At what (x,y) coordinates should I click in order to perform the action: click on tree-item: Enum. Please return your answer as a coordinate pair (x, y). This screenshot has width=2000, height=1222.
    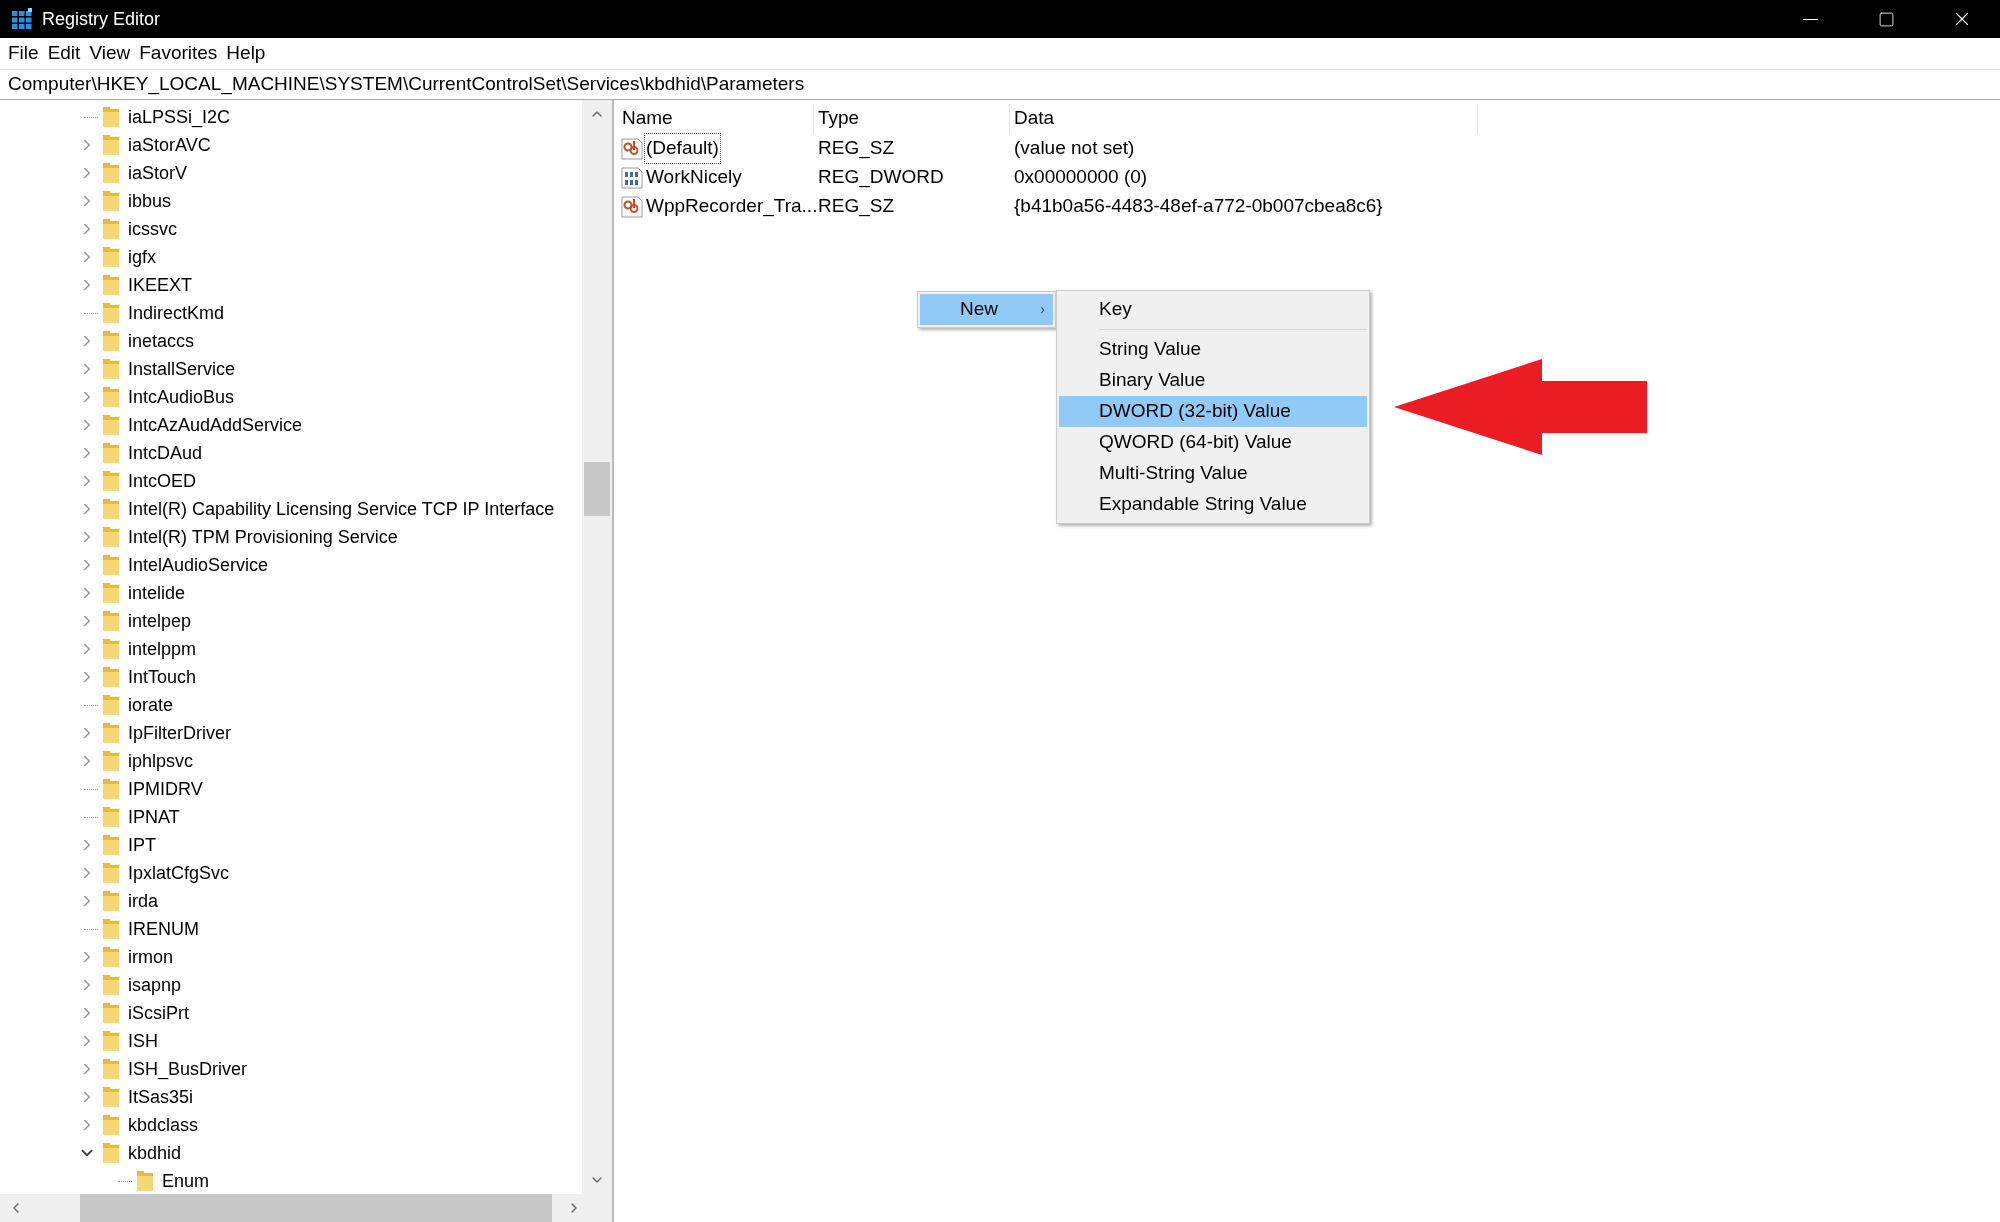
    Looking at the image, I should click on (186, 1180).